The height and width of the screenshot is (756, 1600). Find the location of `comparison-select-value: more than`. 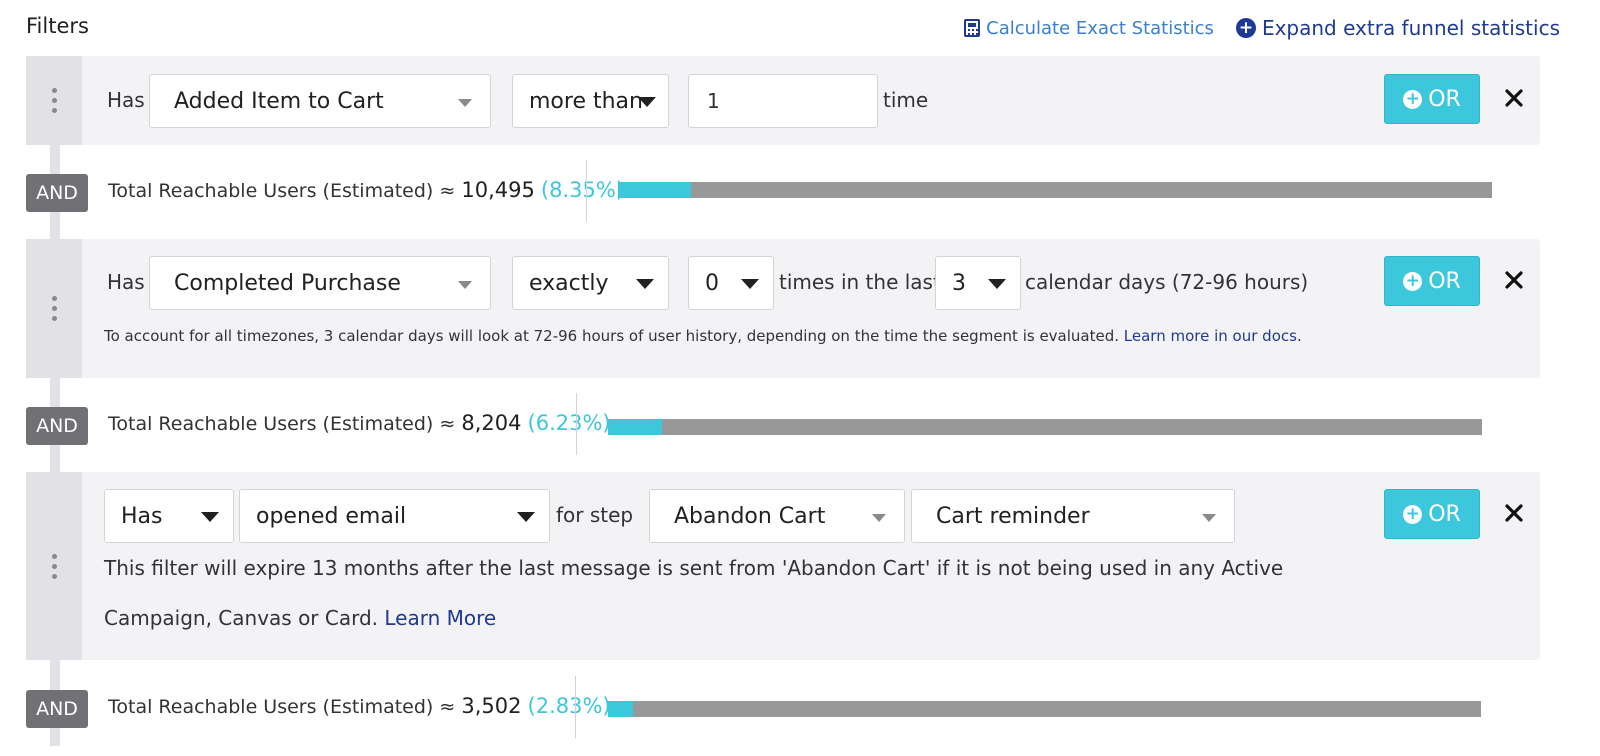

comparison-select-value: more than is located at coordinates (586, 101).